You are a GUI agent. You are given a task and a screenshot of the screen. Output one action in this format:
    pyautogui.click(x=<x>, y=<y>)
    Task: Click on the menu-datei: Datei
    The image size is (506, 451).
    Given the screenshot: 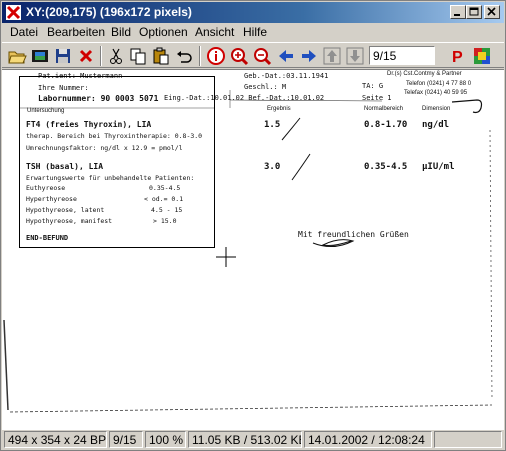 What is the action you would take?
    pyautogui.click(x=24, y=32)
    